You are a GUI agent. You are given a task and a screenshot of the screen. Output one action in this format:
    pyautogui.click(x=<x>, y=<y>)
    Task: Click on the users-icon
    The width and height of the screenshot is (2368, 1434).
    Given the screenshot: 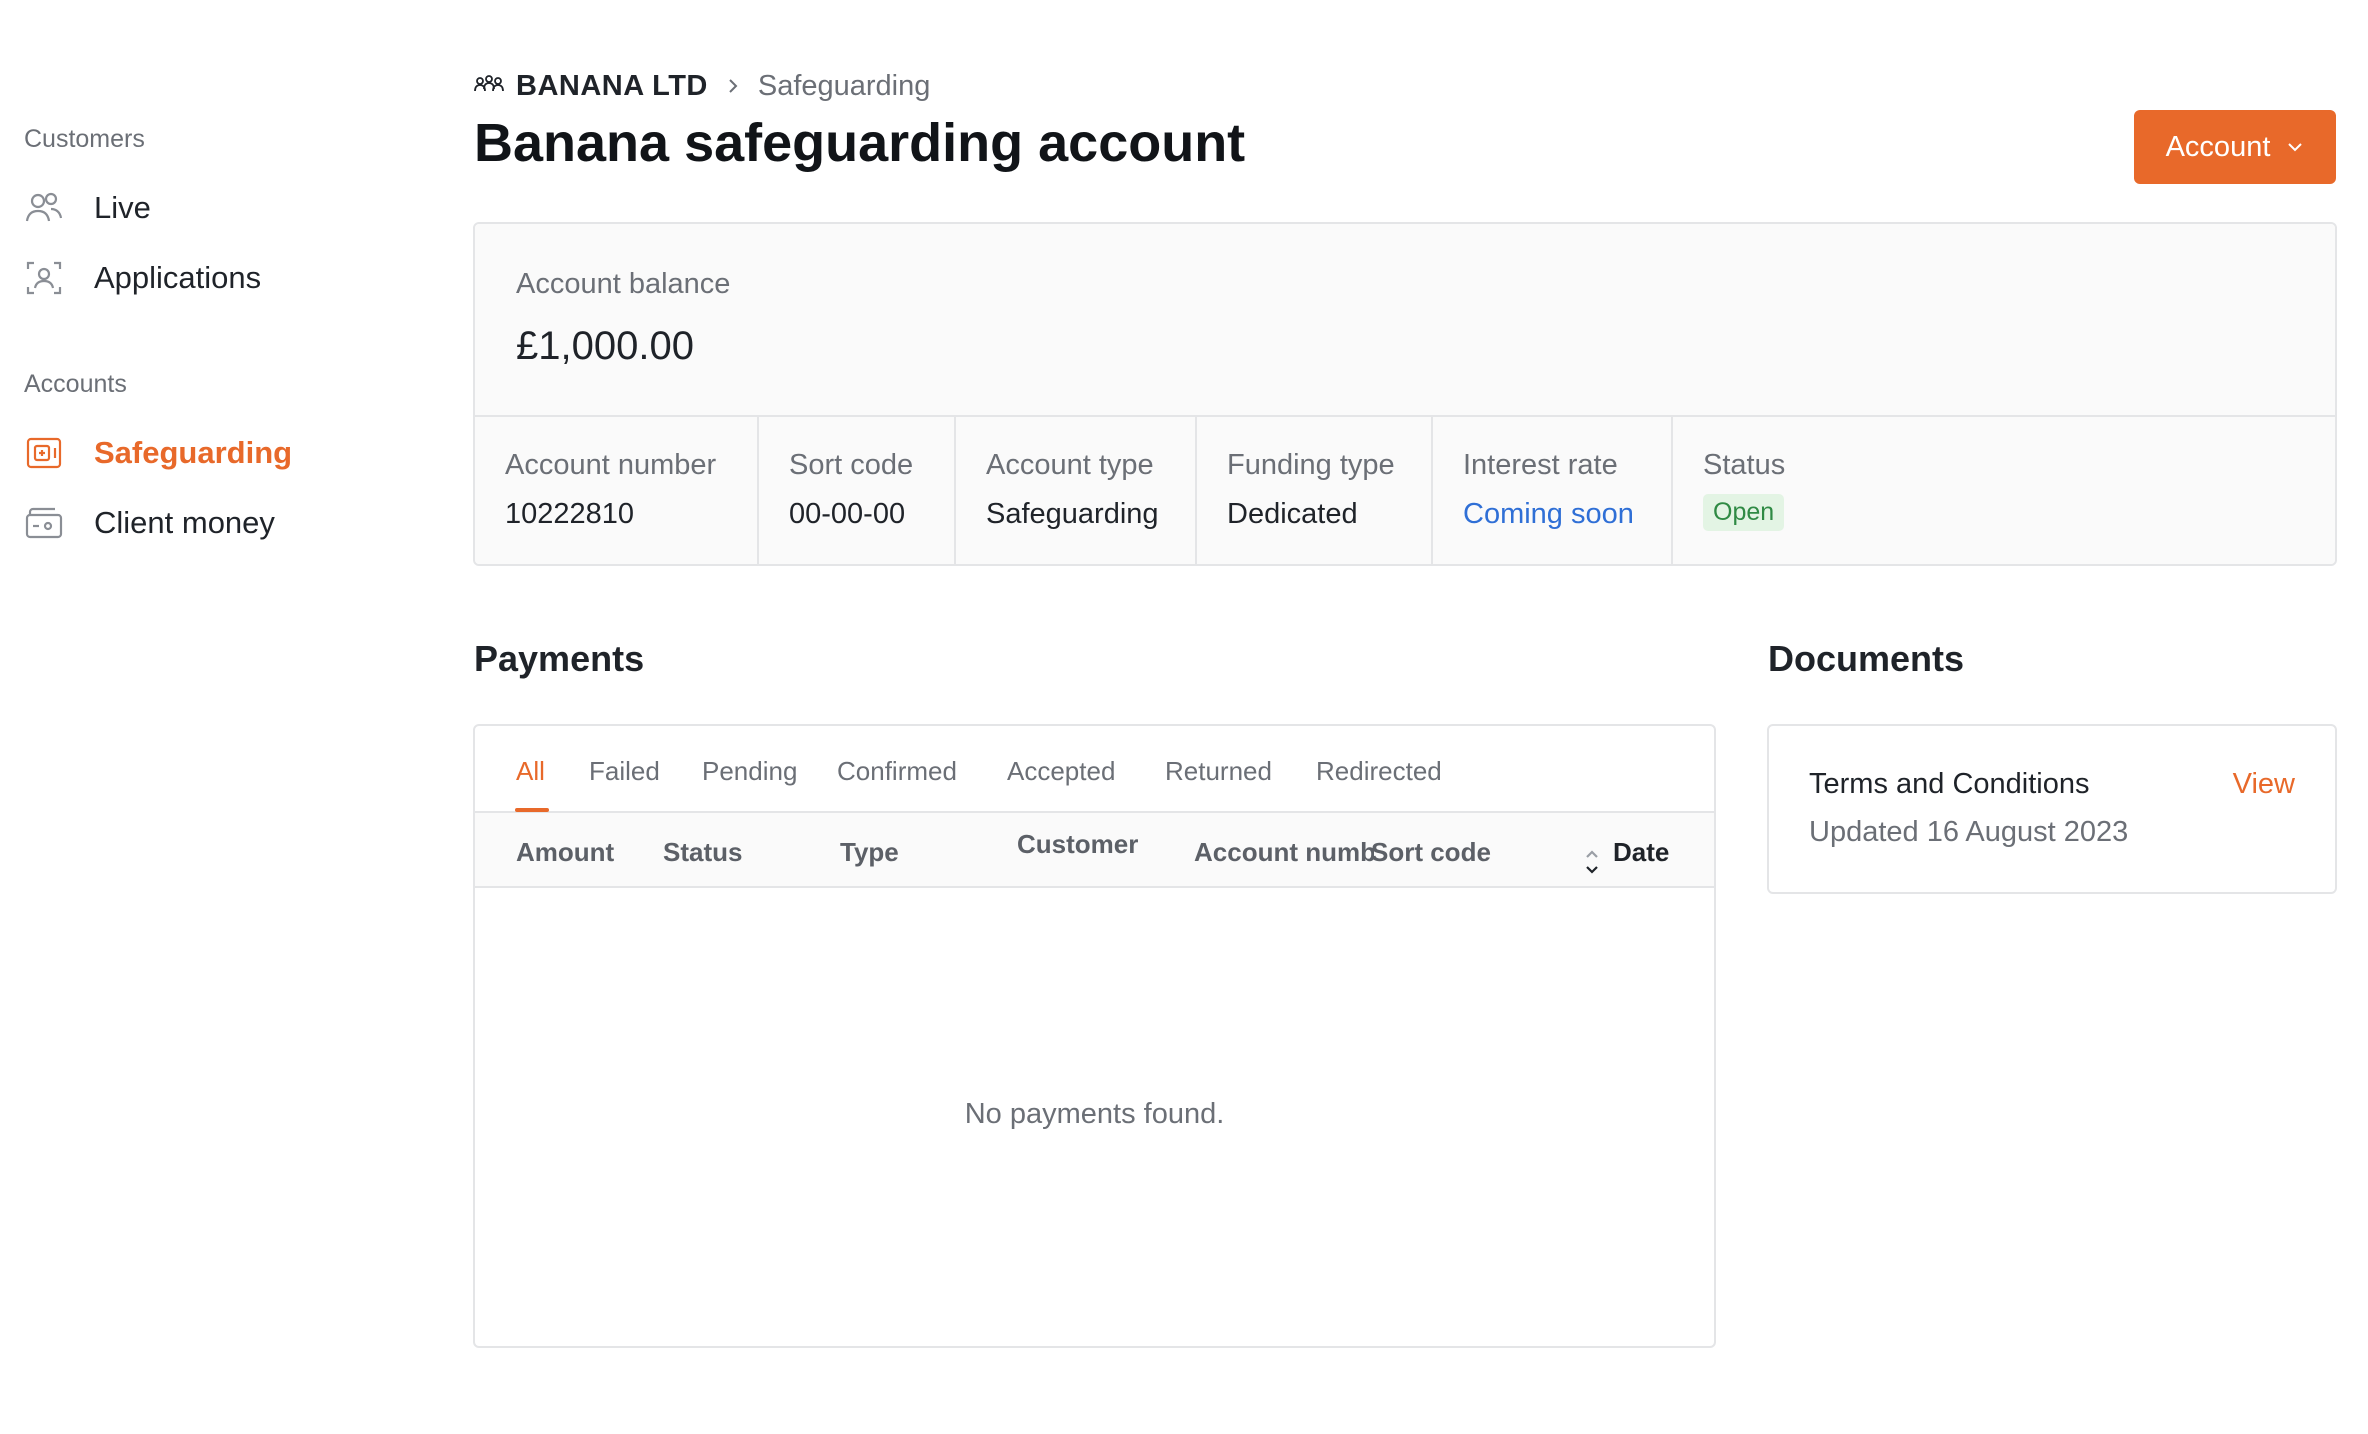 What is the action you would take?
    pyautogui.click(x=44, y=208)
    